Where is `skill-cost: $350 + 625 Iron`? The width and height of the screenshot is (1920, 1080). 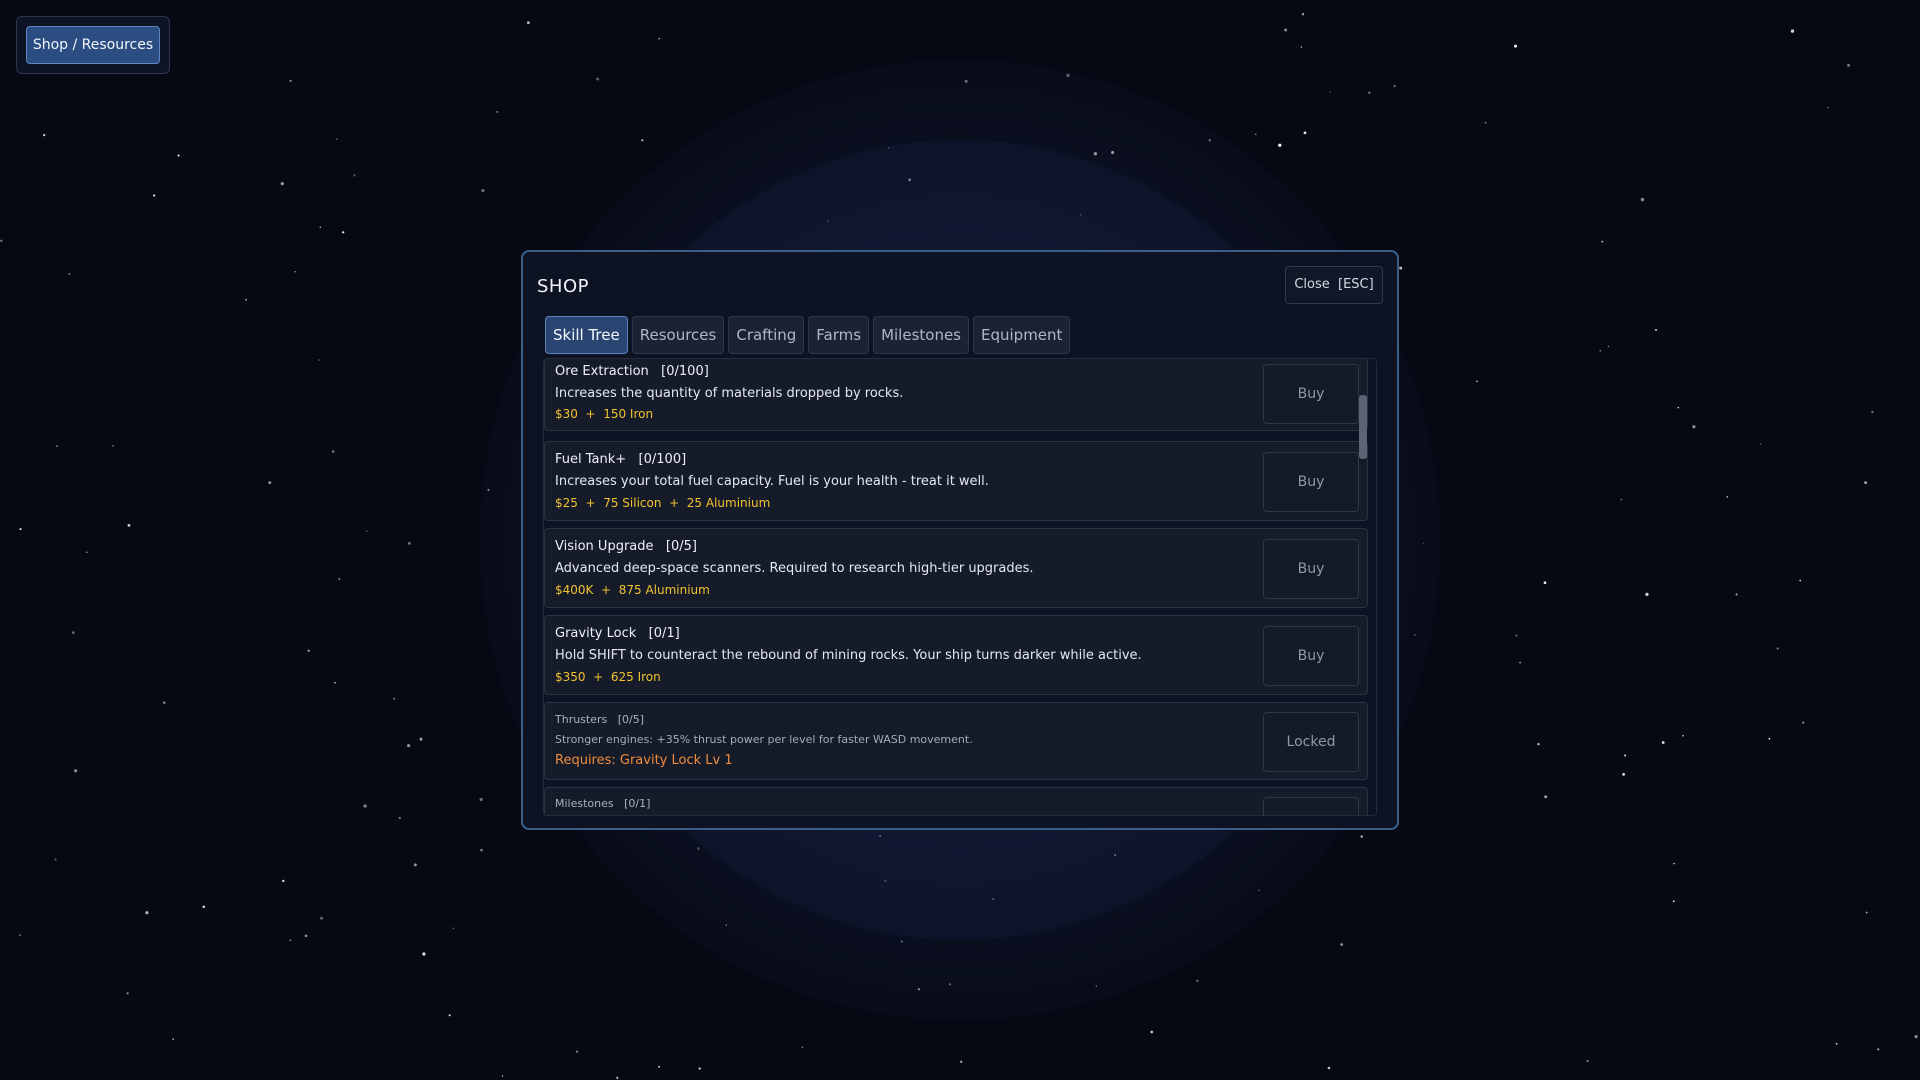 skill-cost: $350 + 625 Iron is located at coordinates (608, 677).